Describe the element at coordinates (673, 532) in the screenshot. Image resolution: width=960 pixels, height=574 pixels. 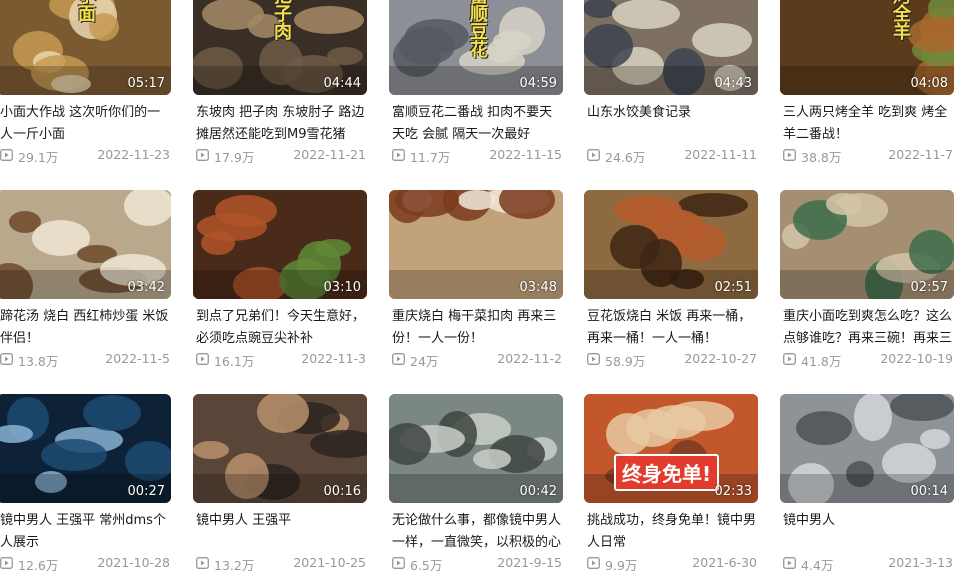
I see `video-title: 挑战成功，终身免单！镜中男人日常` at that location.